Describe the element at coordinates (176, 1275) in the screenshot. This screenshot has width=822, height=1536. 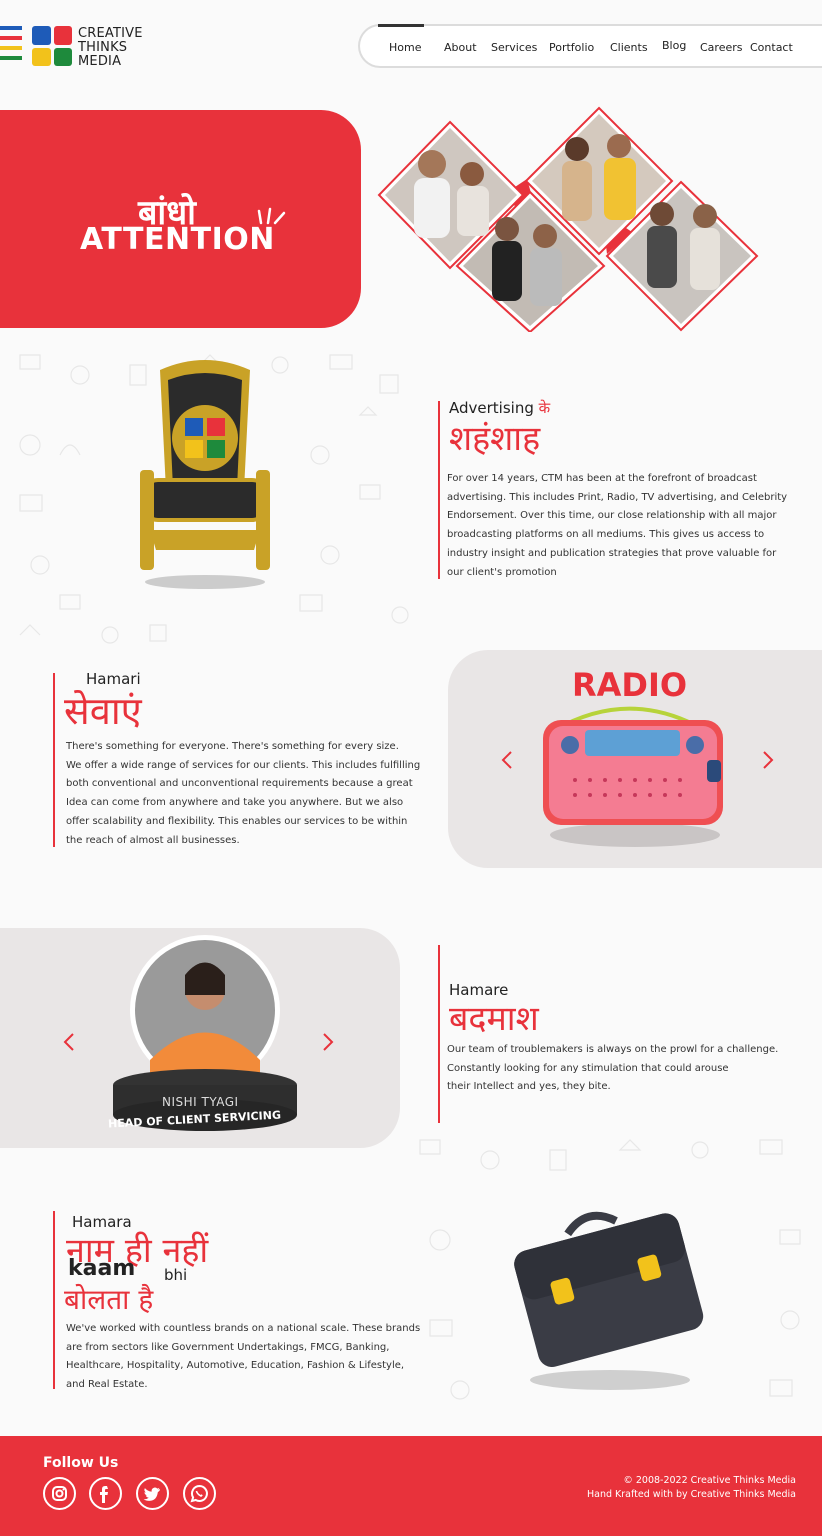
I see `work-bhi: bhi` at that location.